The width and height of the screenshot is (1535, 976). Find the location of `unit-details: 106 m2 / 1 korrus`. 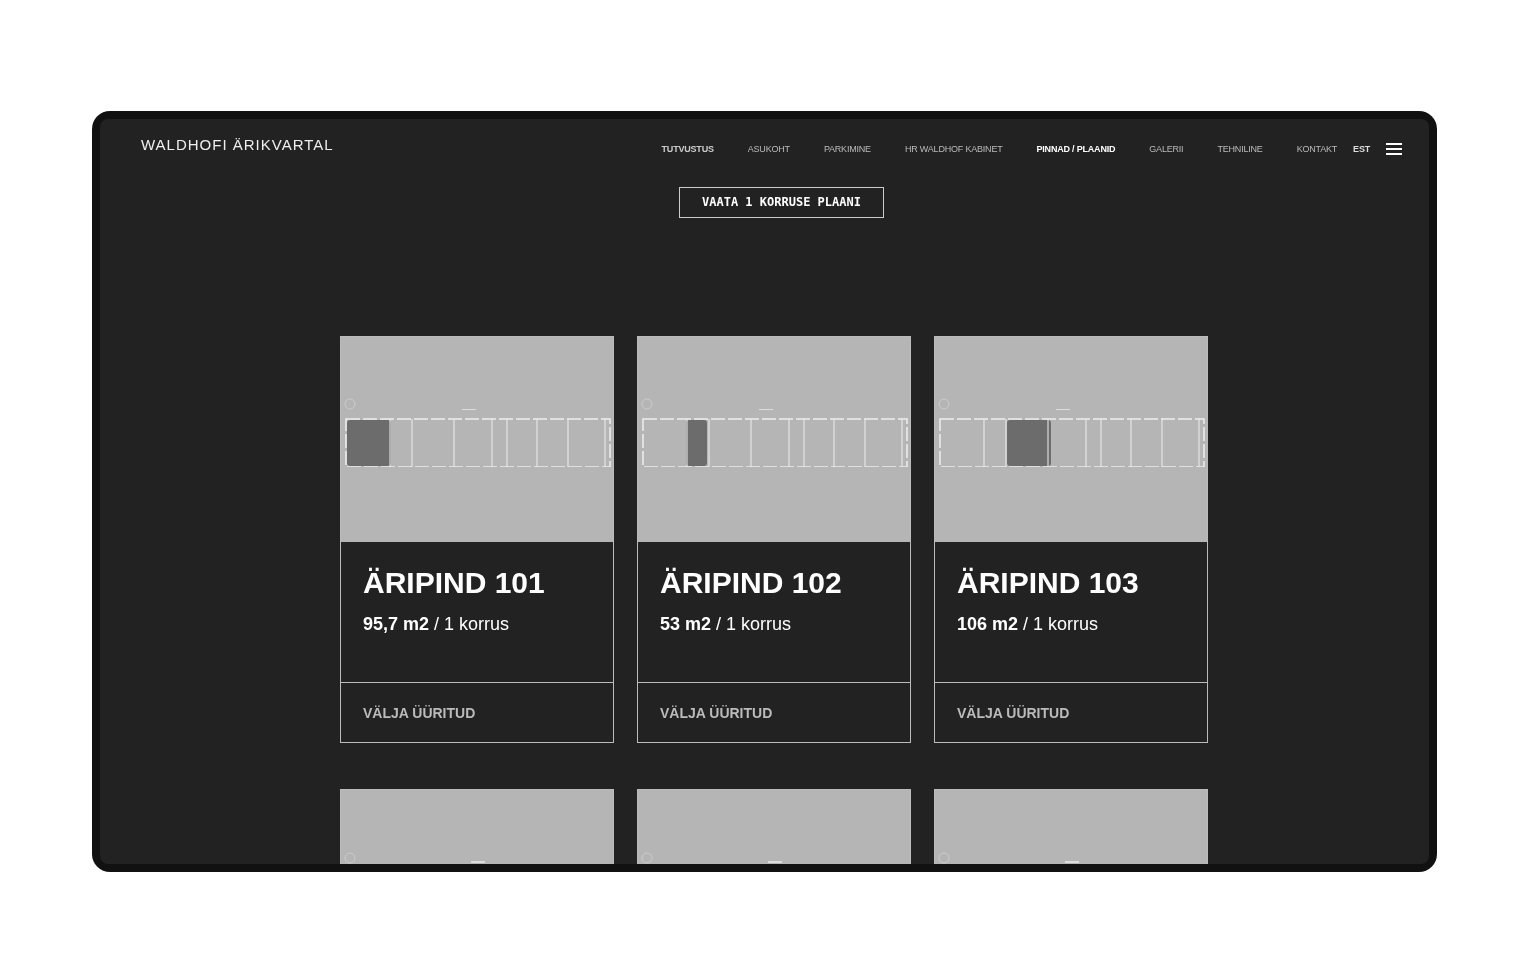

unit-details: 106 m2 / 1 korrus is located at coordinates (1028, 624).